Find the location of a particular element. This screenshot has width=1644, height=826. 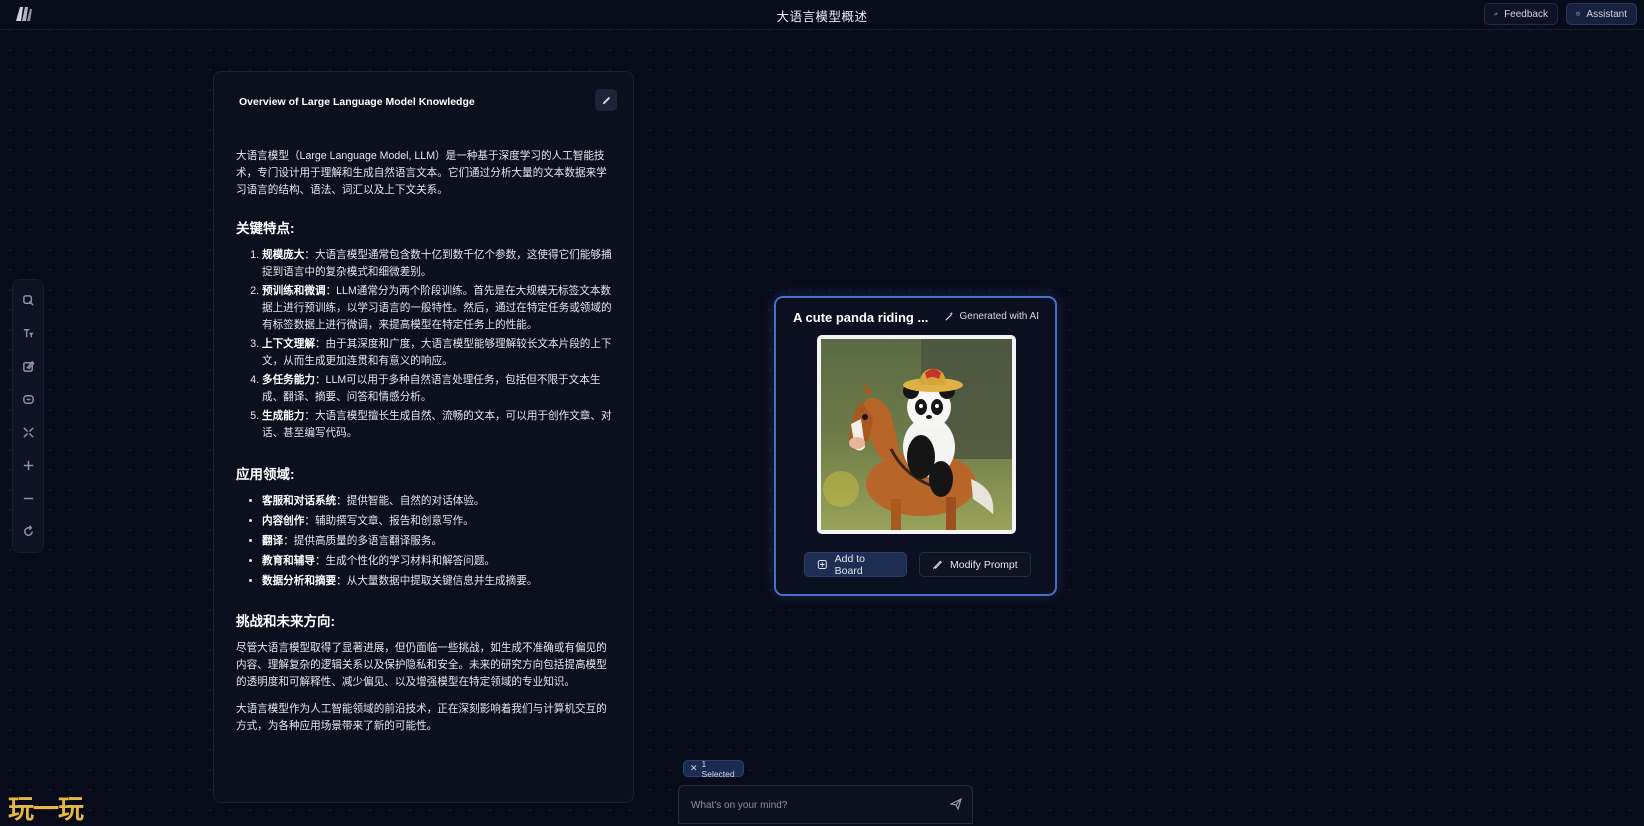

list-item: 教育和辅导：生成个性化的学习材料和解答问题。 is located at coordinates (438, 561).